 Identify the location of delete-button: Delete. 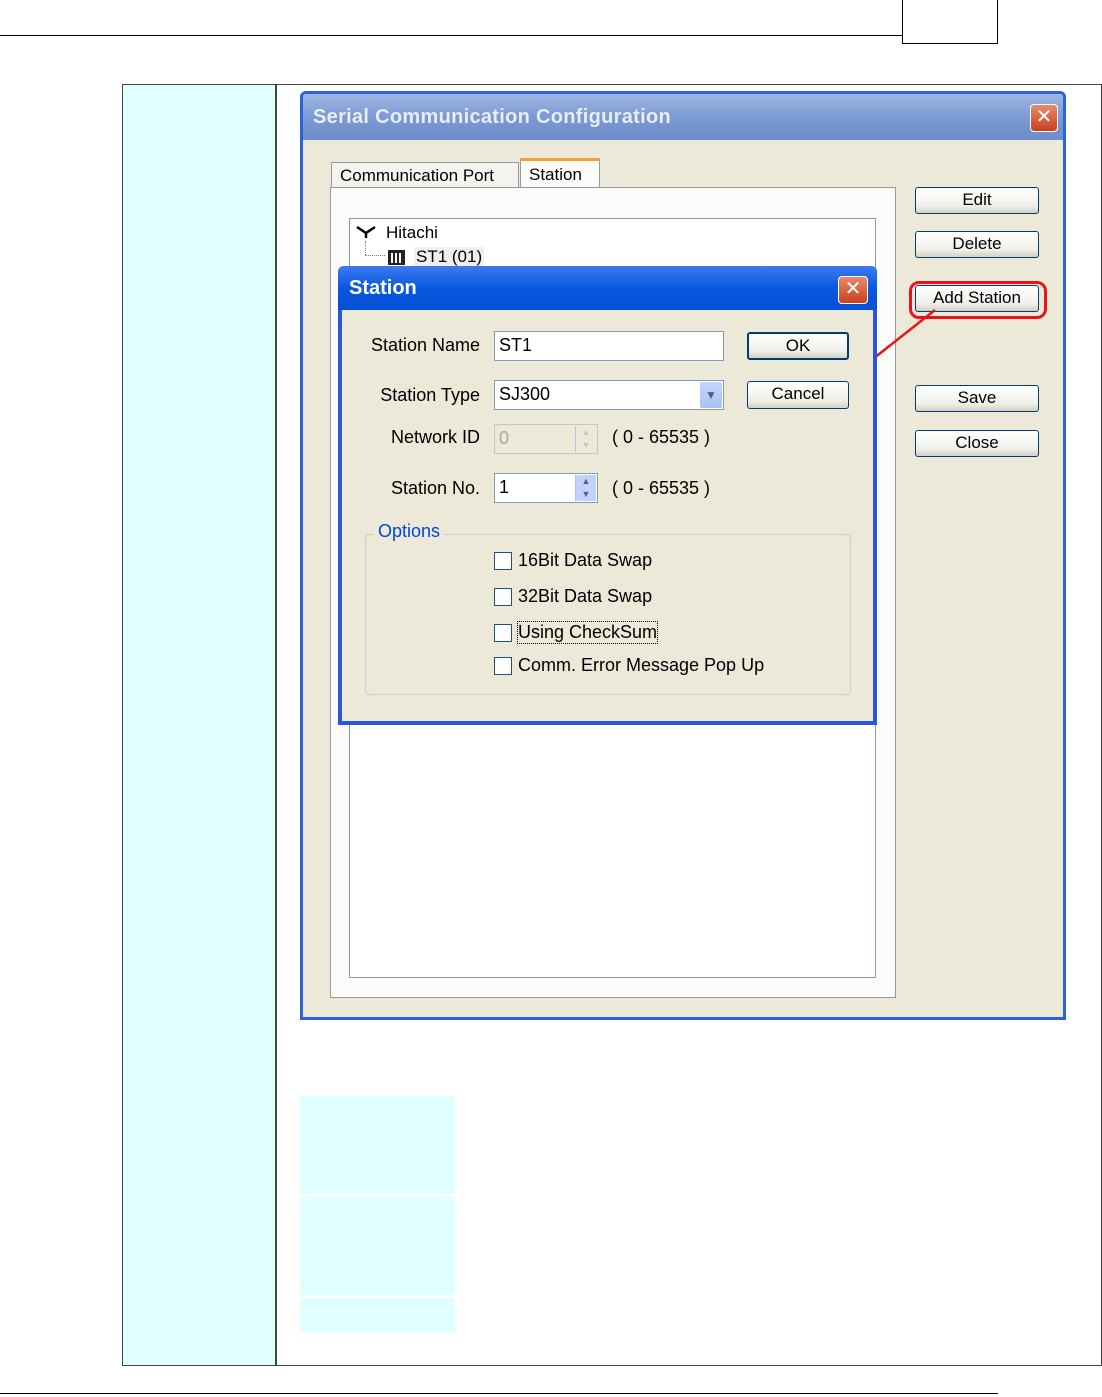
(977, 244).